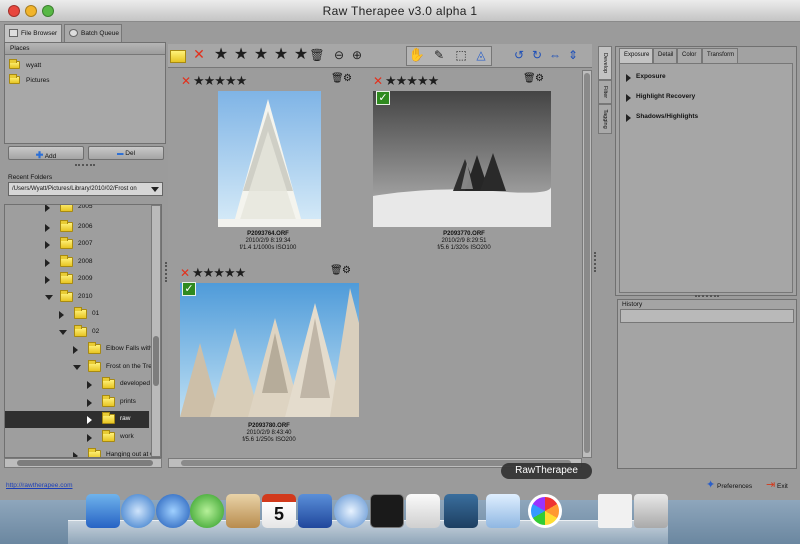  Describe the element at coordinates (729, 484) in the screenshot. I see `preferences-button: ✦ Preferences` at that location.